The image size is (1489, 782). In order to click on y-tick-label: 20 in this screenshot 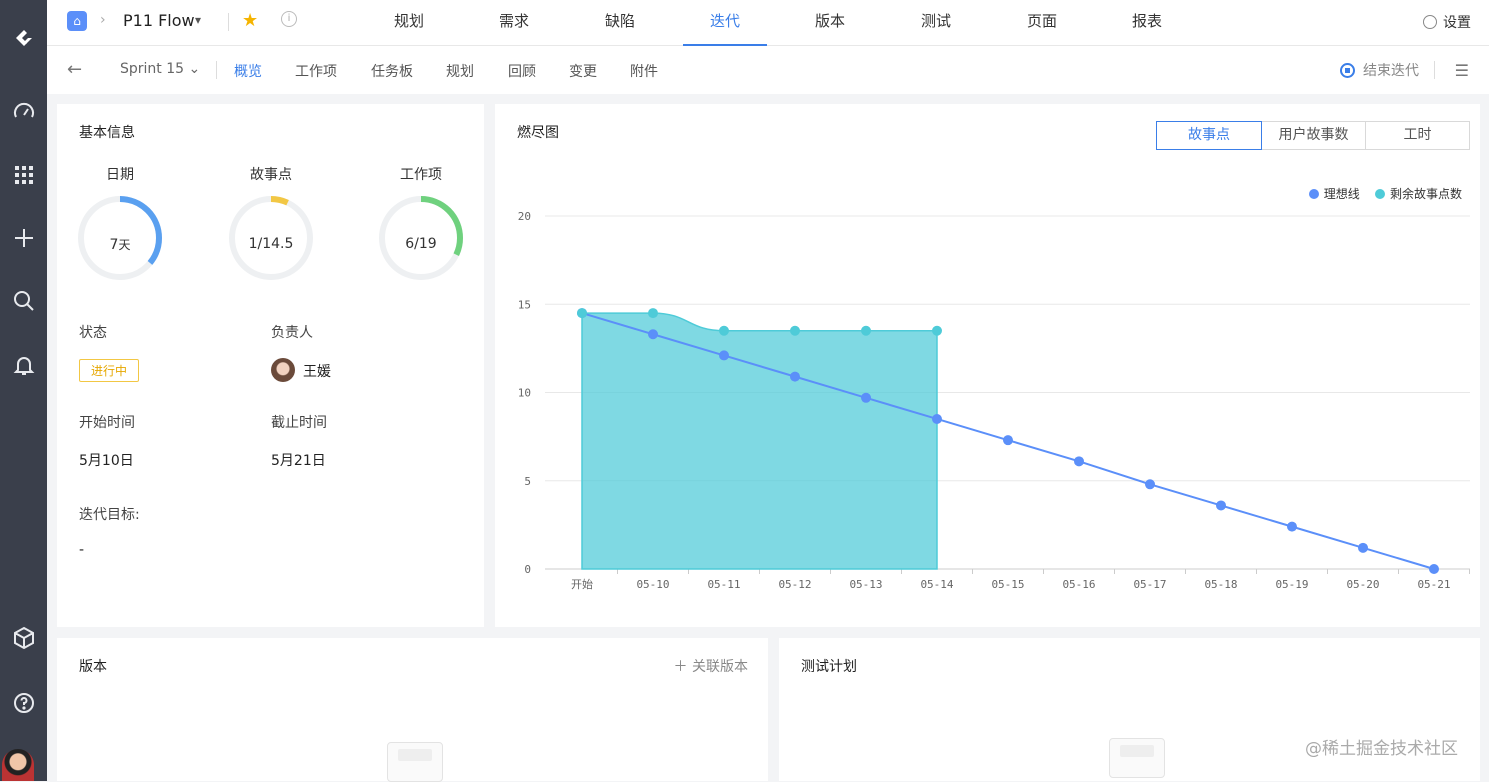, I will do `click(524, 216)`.